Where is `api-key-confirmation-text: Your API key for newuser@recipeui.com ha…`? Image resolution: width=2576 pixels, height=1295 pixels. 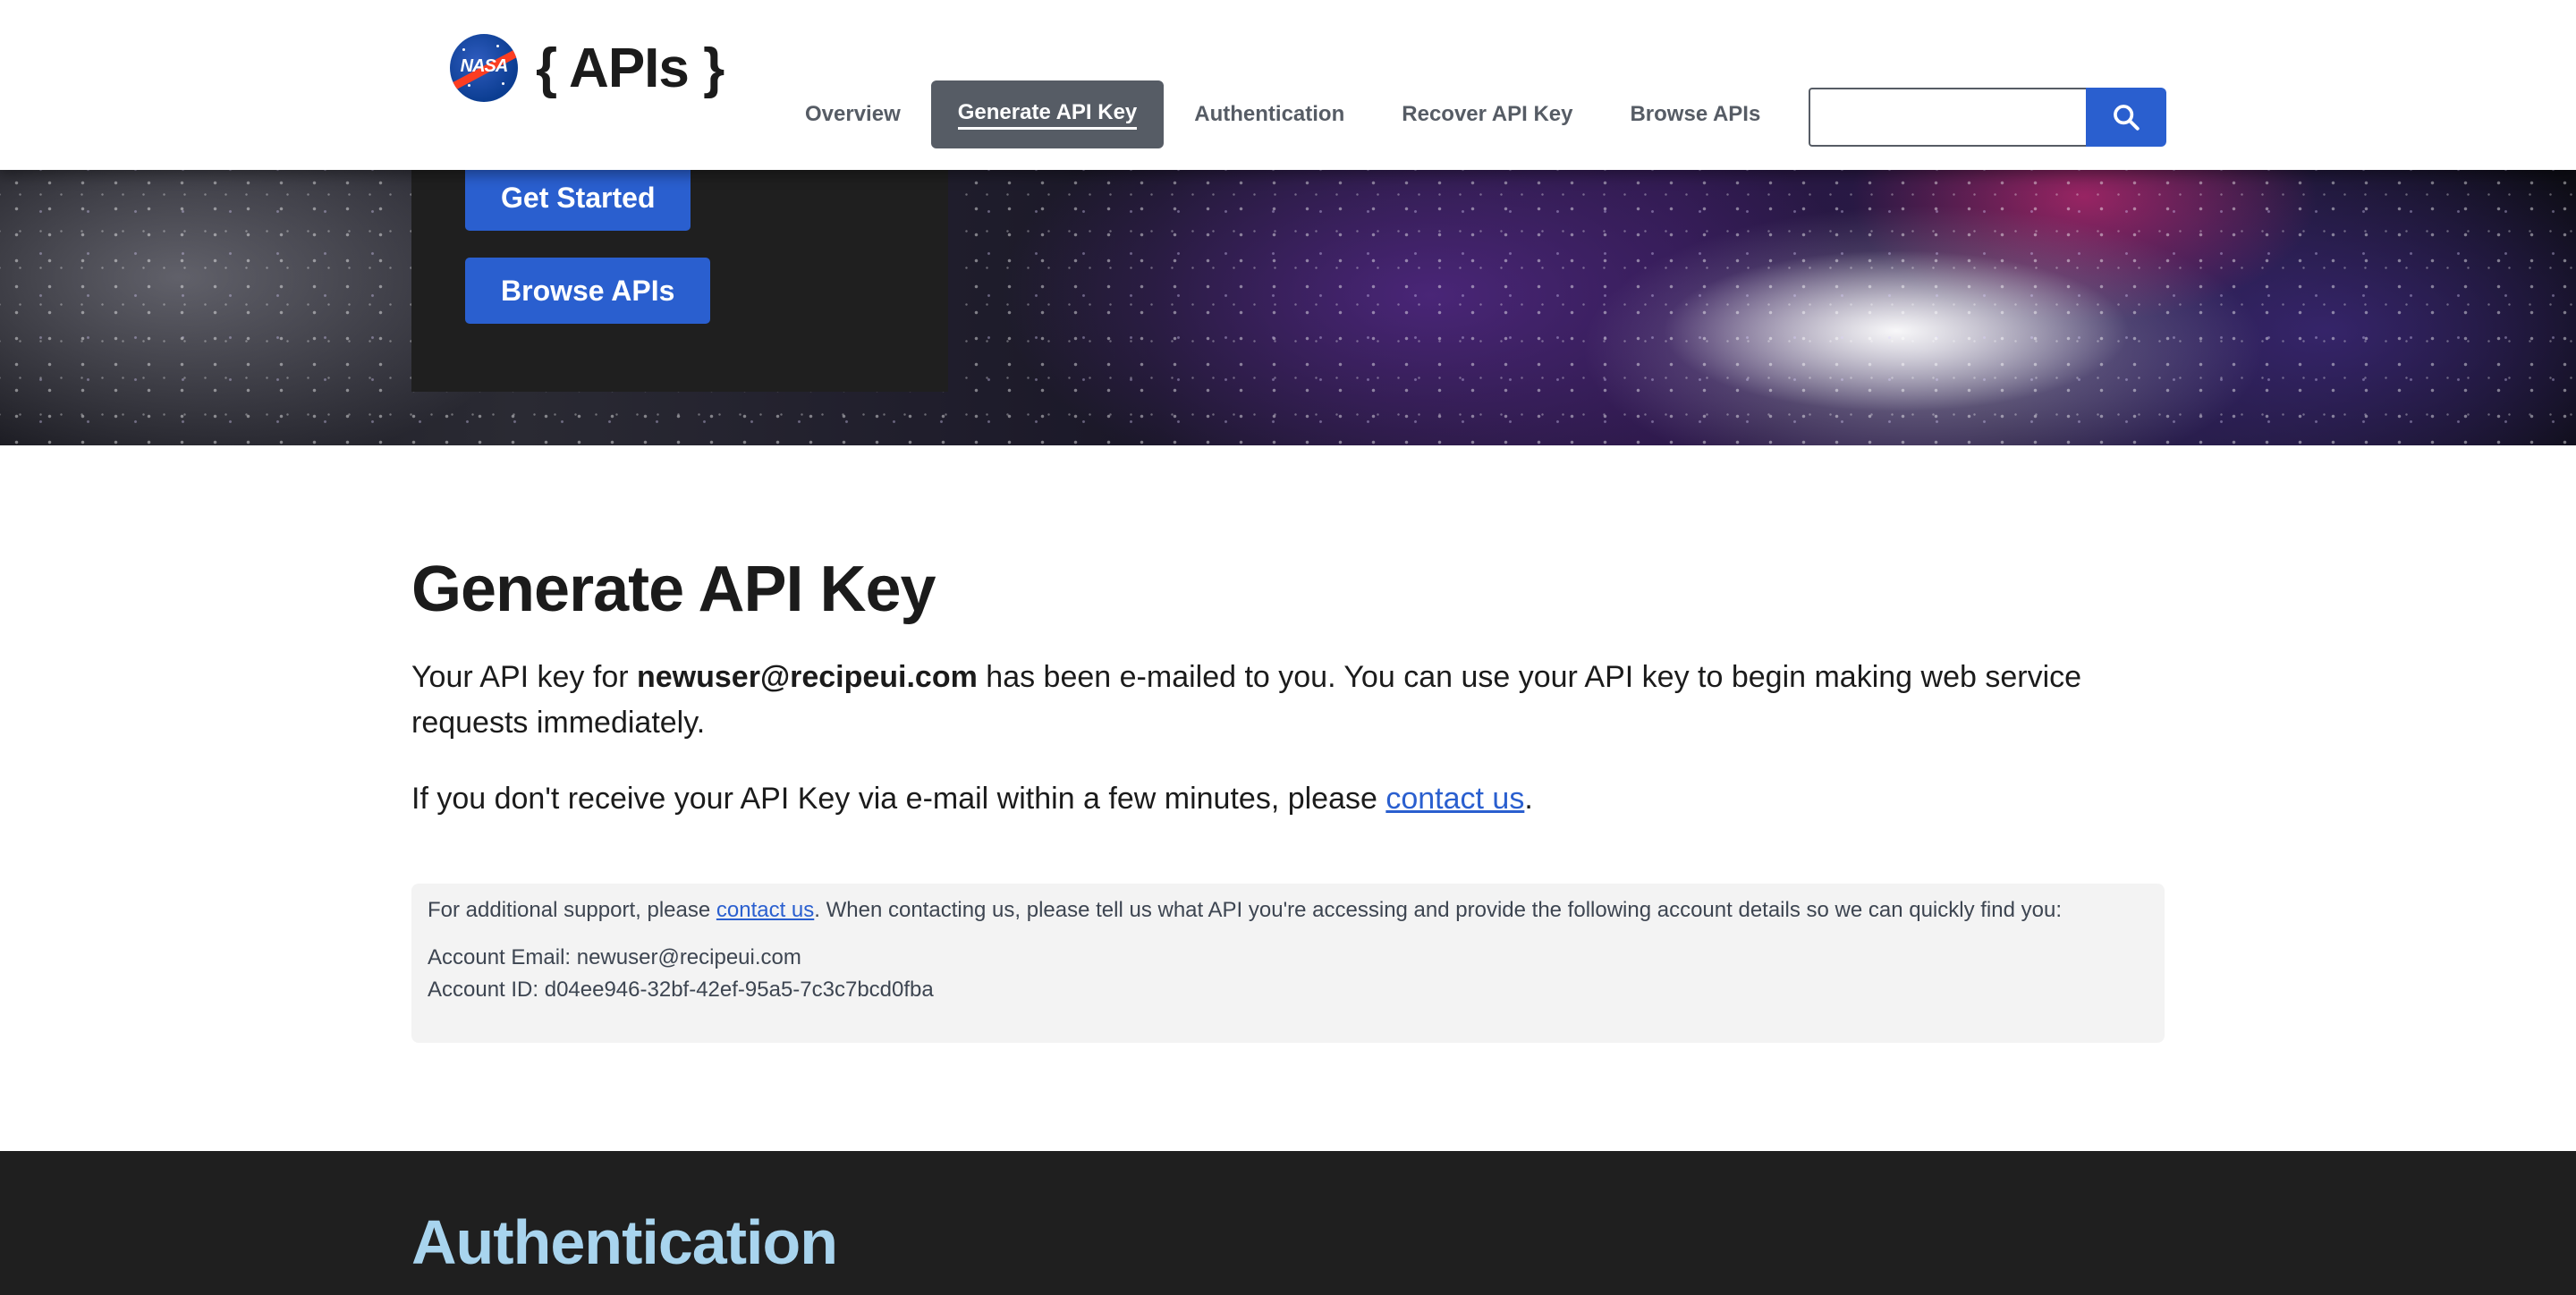 api-key-confirmation-text: Your API key for newuser@recipeui.com ha… is located at coordinates (1261, 700).